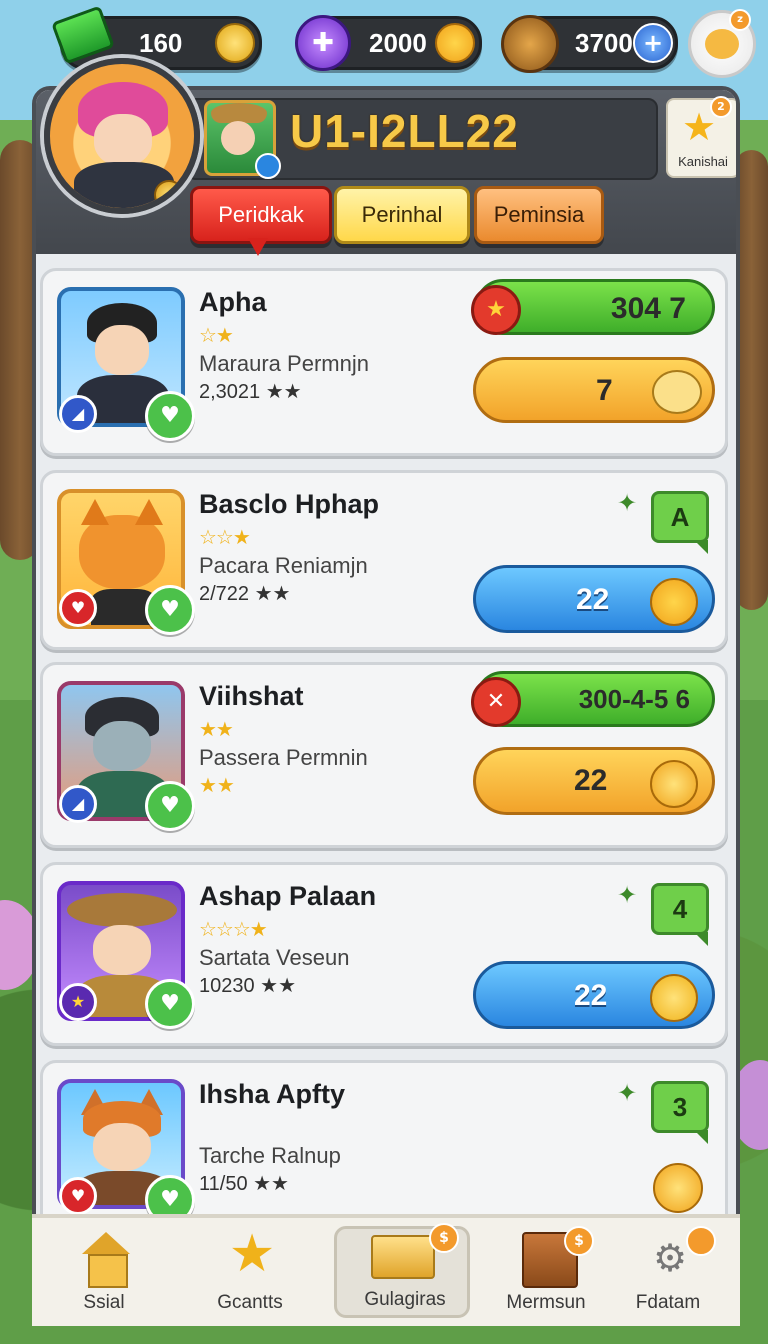  I want to click on wood-value: 3700, so click(604, 43).